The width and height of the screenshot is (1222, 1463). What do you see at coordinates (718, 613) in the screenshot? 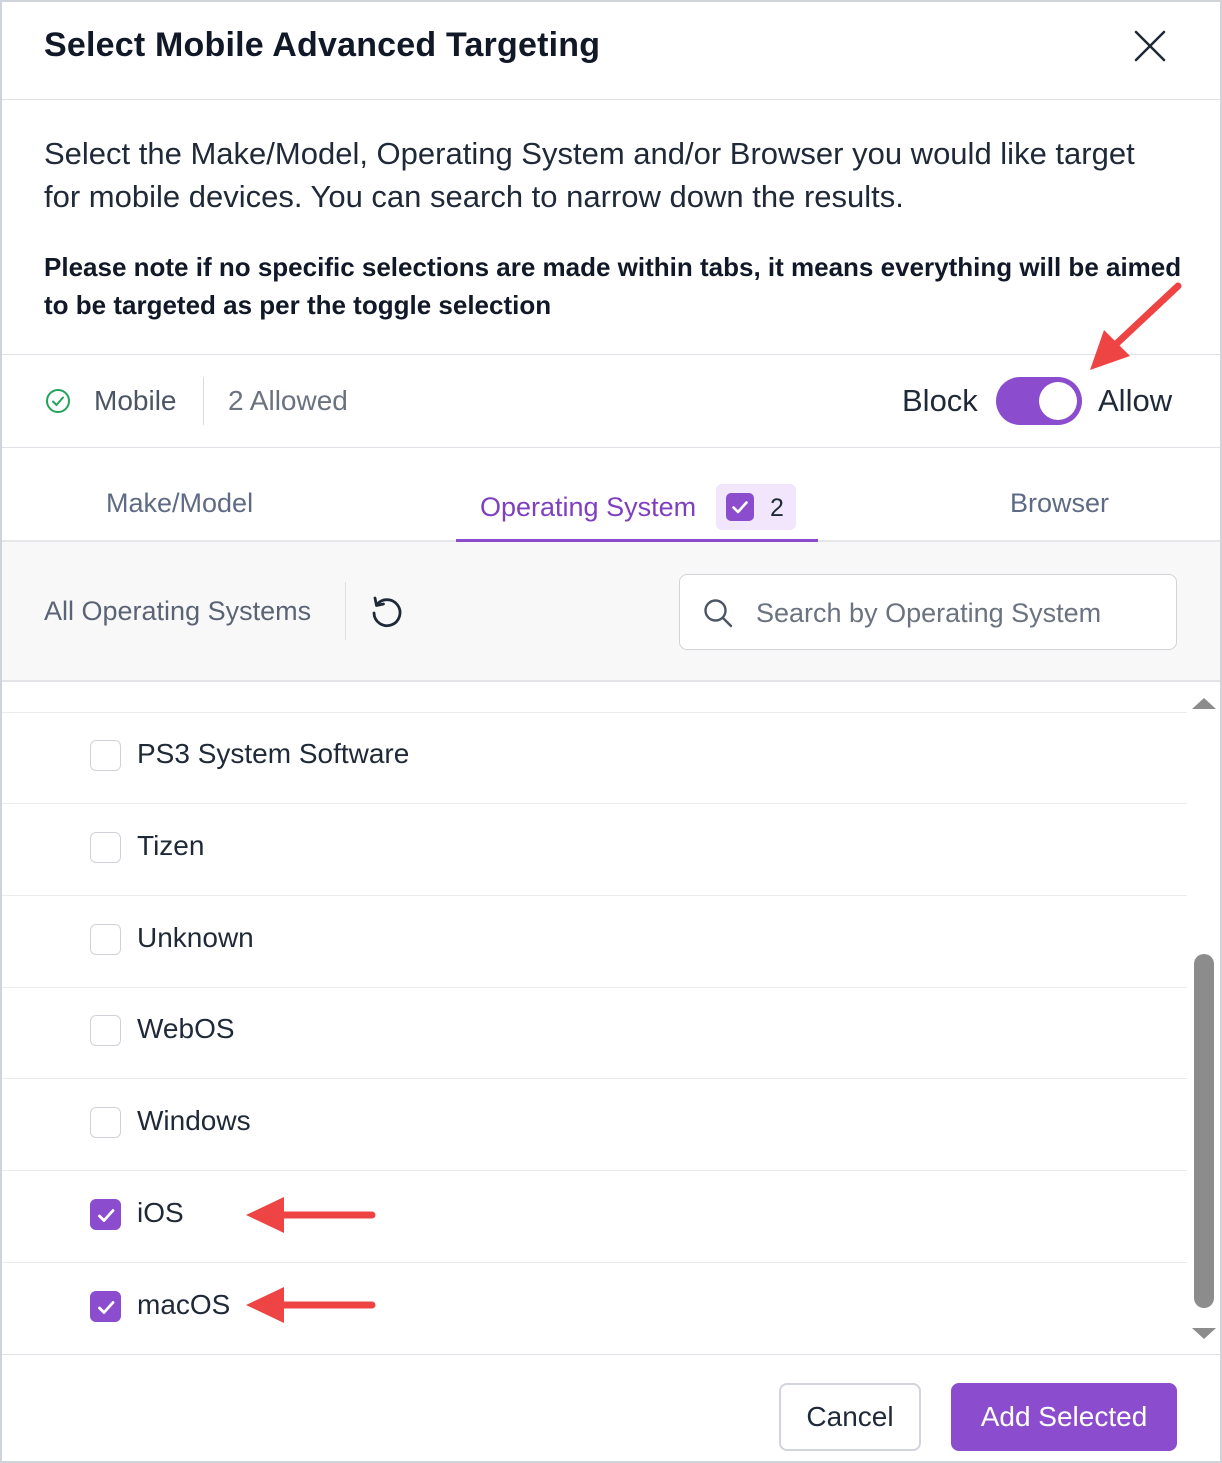
I see `search-icon` at bounding box center [718, 613].